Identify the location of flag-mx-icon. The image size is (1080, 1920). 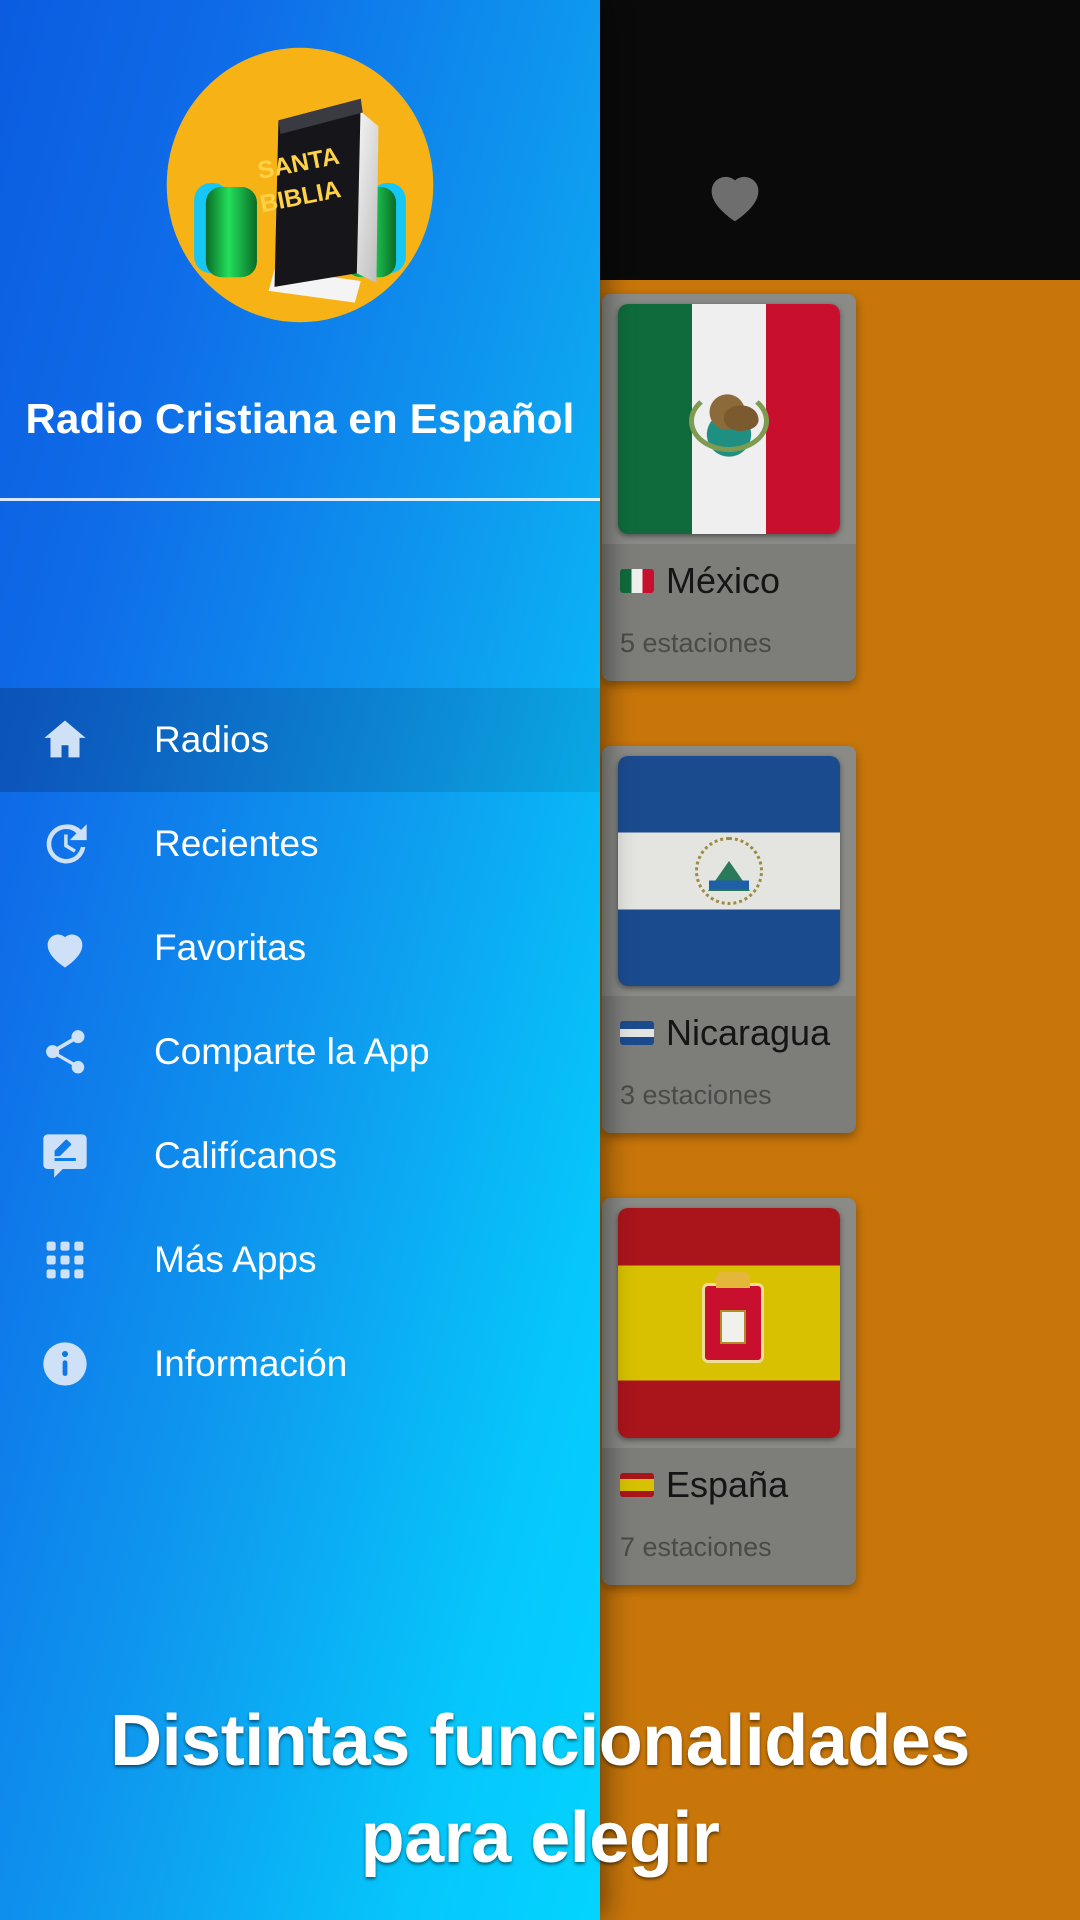
(637, 581).